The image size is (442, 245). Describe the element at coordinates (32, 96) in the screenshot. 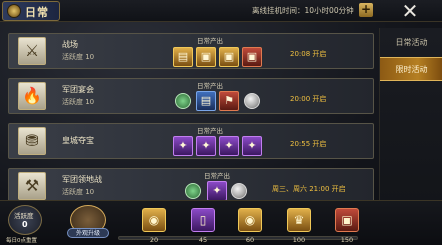

I see `banquet-fire-icon: 🔥` at that location.